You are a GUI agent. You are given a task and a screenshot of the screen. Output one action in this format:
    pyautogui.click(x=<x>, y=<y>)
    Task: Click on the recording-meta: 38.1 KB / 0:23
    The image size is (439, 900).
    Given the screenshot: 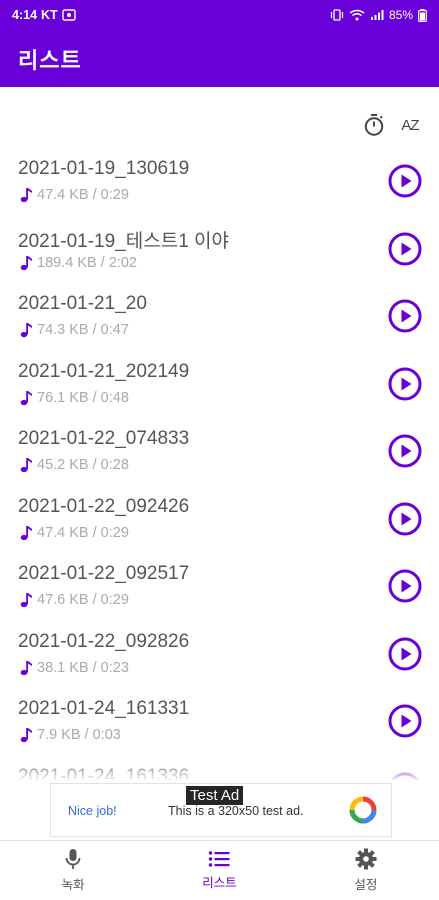 What is the action you would take?
    pyautogui.click(x=74, y=668)
    